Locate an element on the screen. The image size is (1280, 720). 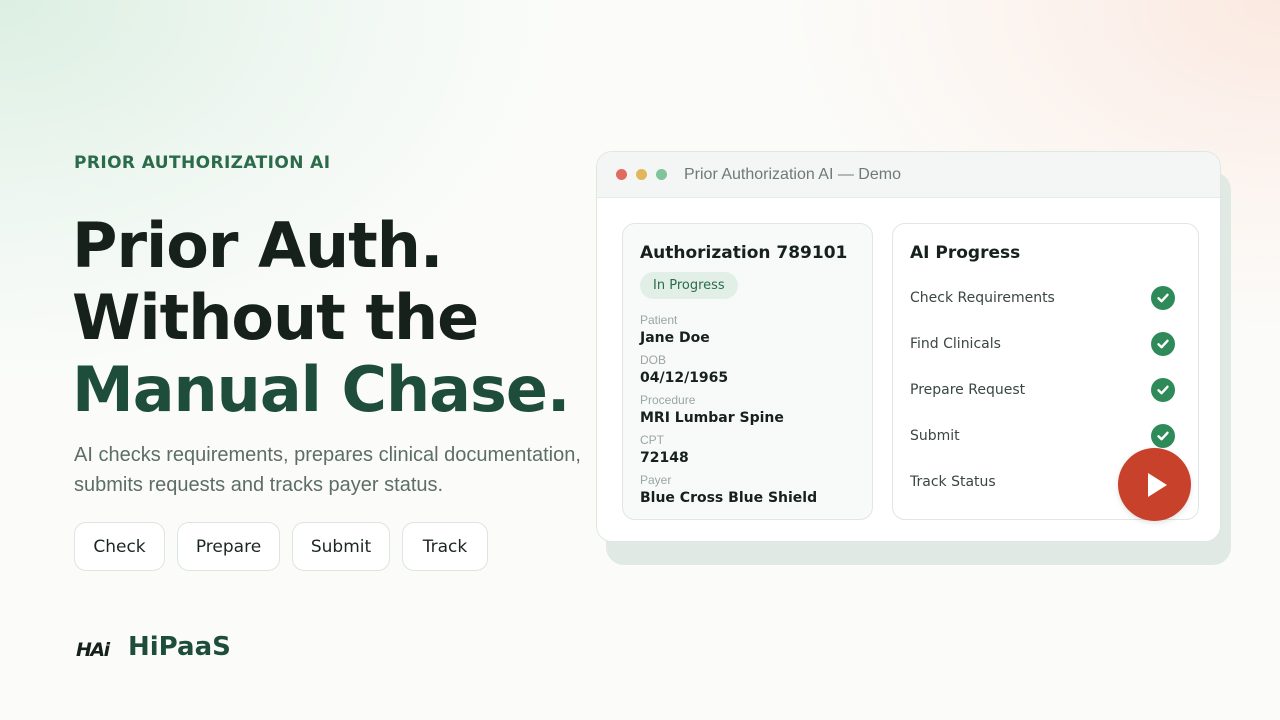
hero-headline: Prior Auth. Without the Manual Chase. is located at coordinates (321, 317).